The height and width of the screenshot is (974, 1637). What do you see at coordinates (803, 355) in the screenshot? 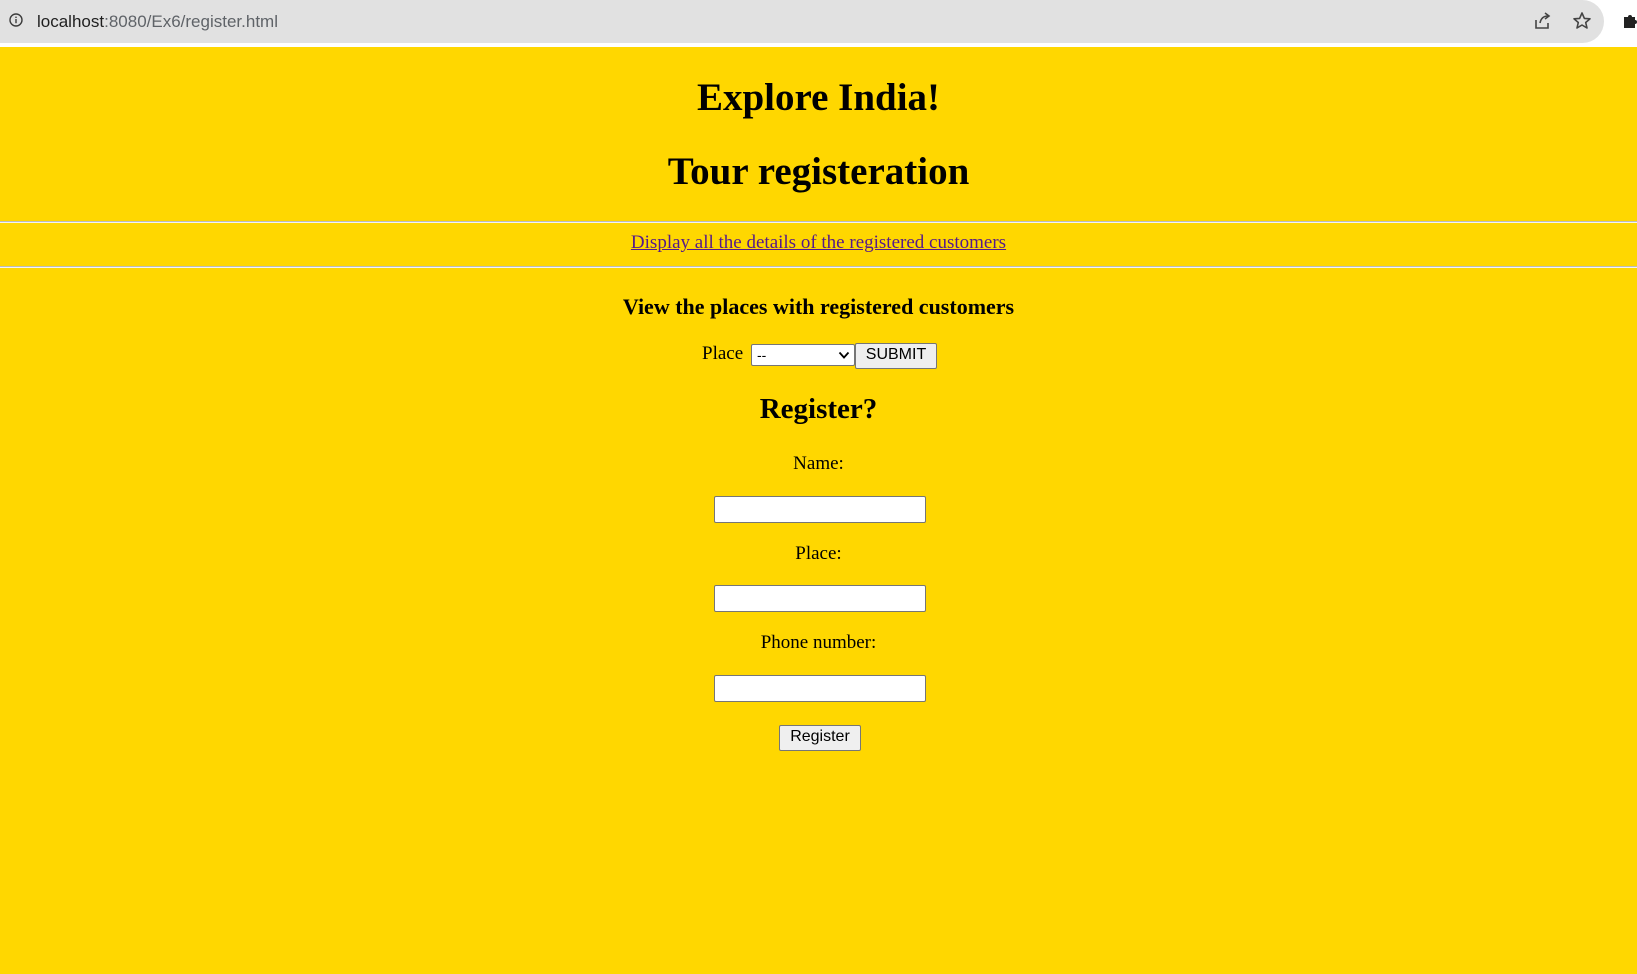
I see `place-select: --` at bounding box center [803, 355].